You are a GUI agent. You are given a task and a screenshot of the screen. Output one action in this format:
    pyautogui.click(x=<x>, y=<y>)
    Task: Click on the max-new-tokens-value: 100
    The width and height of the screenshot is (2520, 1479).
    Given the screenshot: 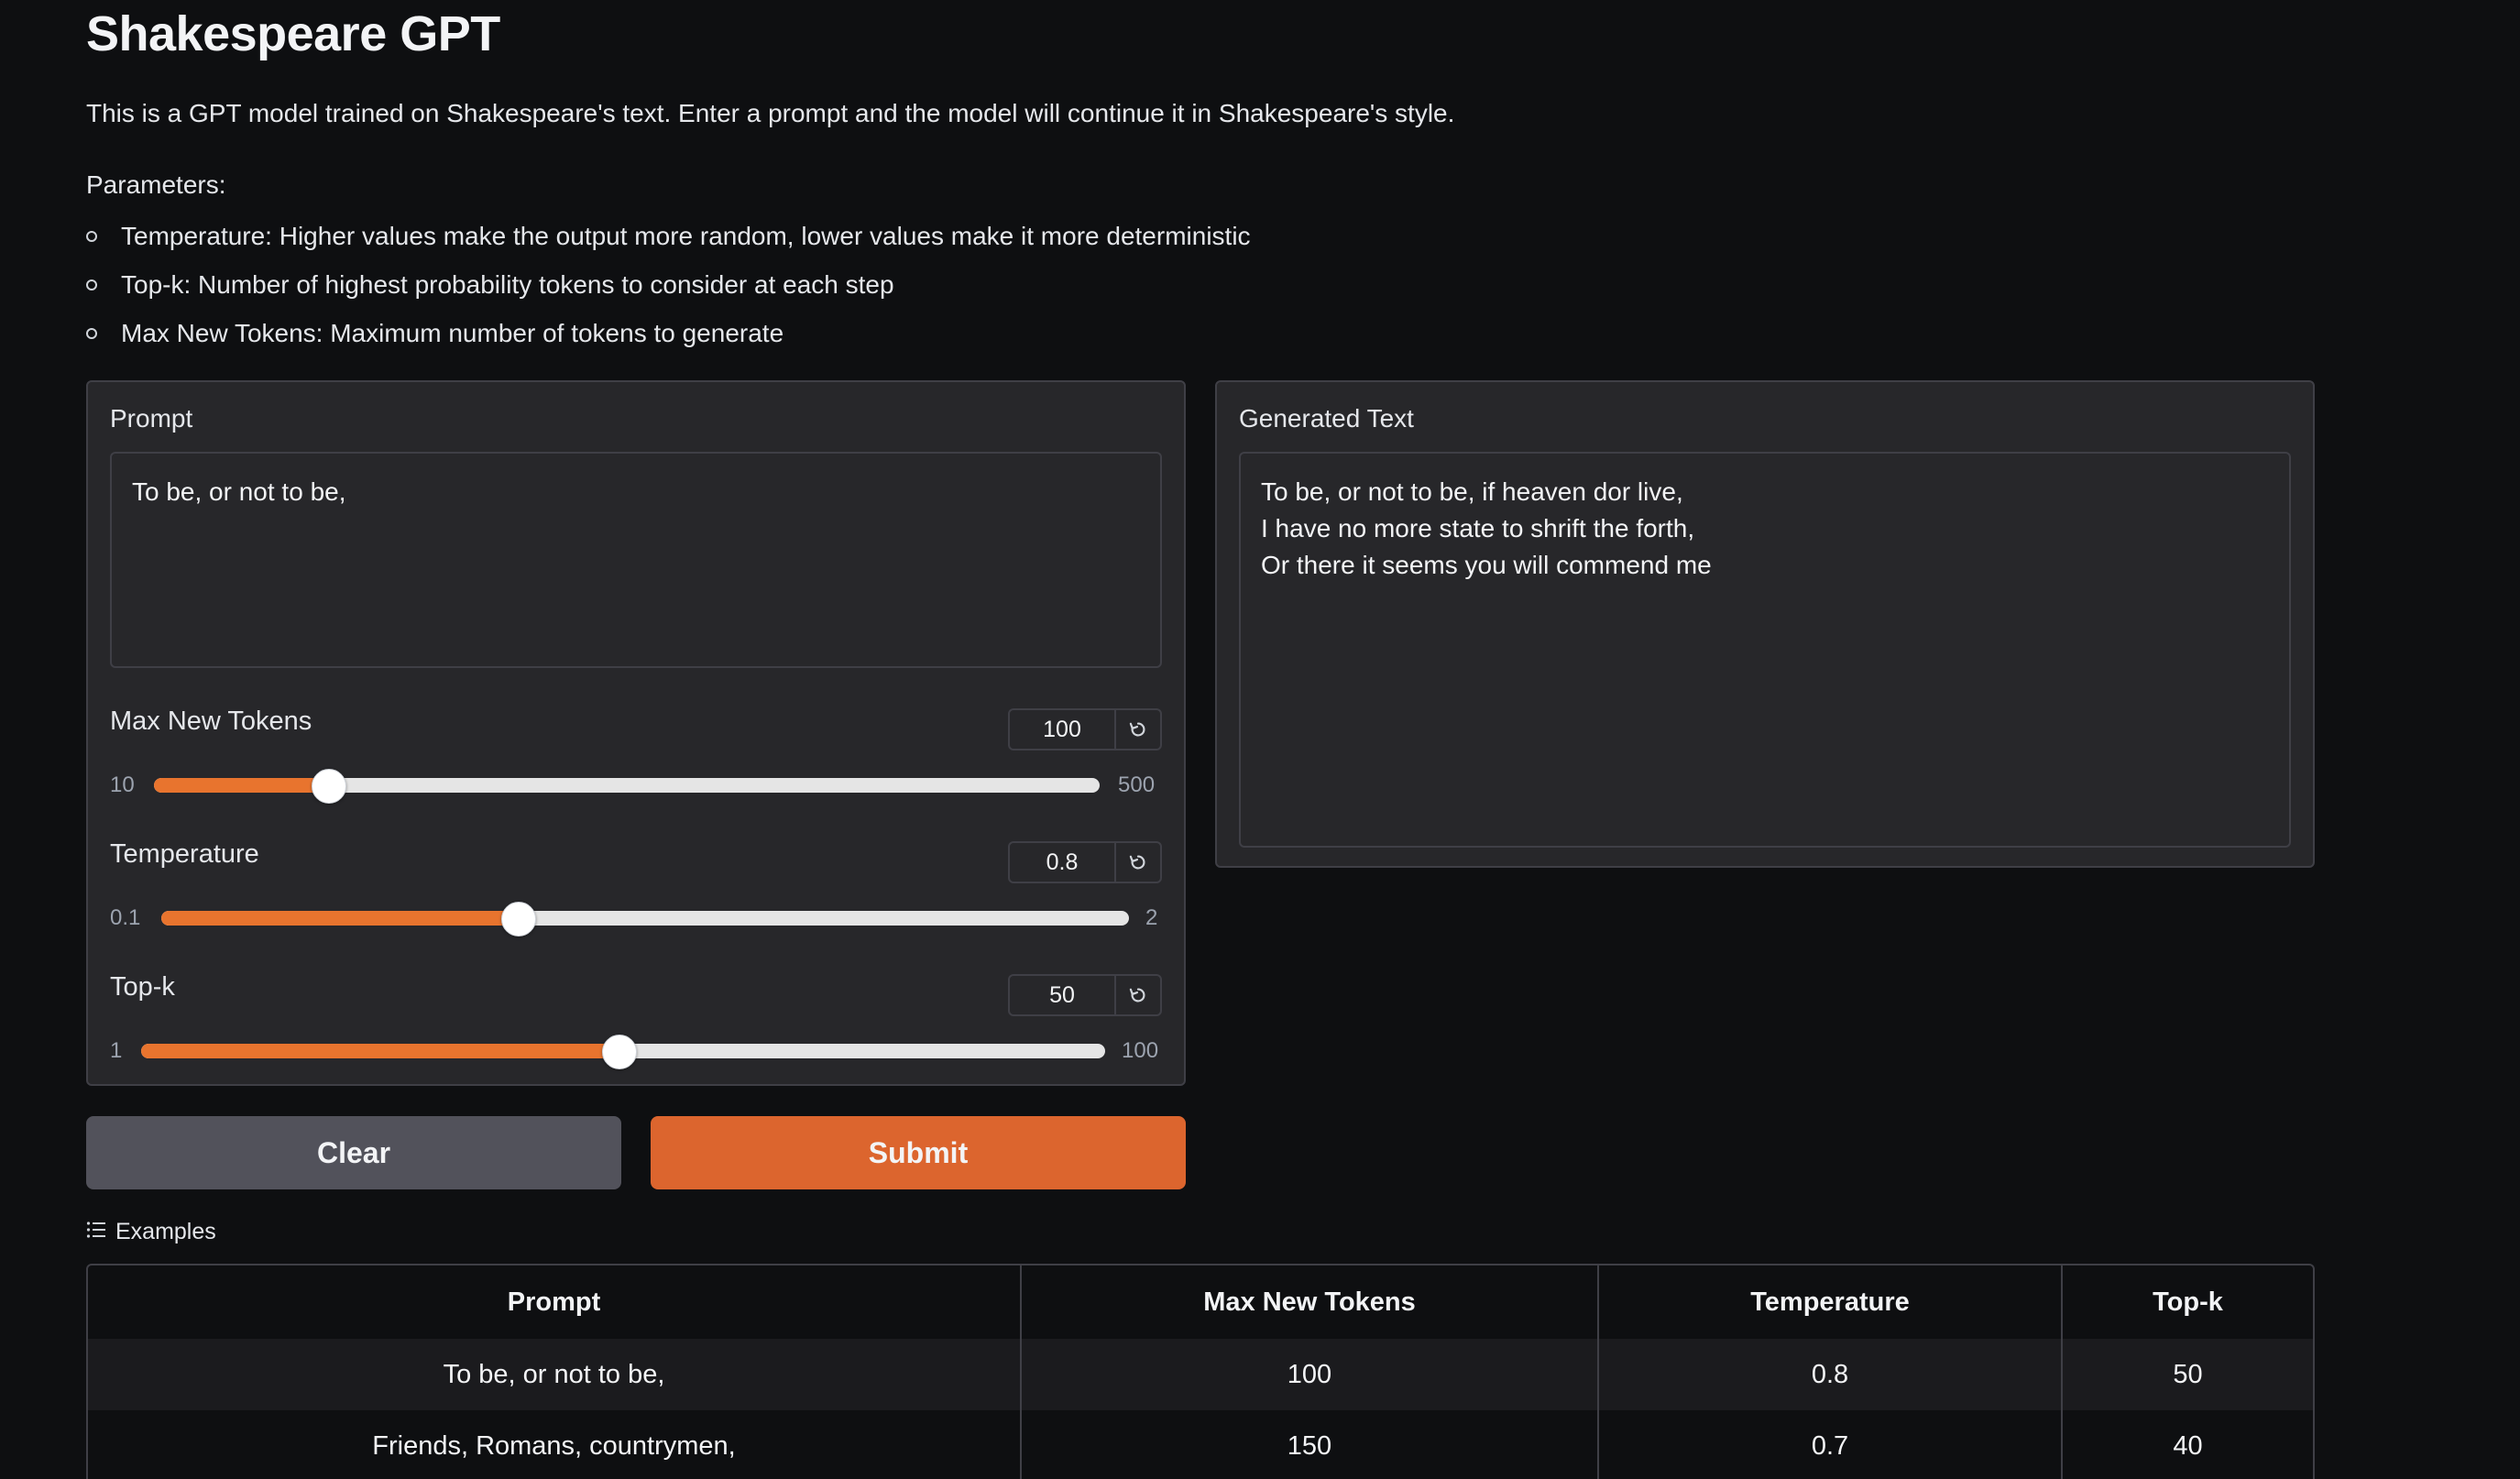 What is the action you would take?
    pyautogui.click(x=1063, y=729)
    